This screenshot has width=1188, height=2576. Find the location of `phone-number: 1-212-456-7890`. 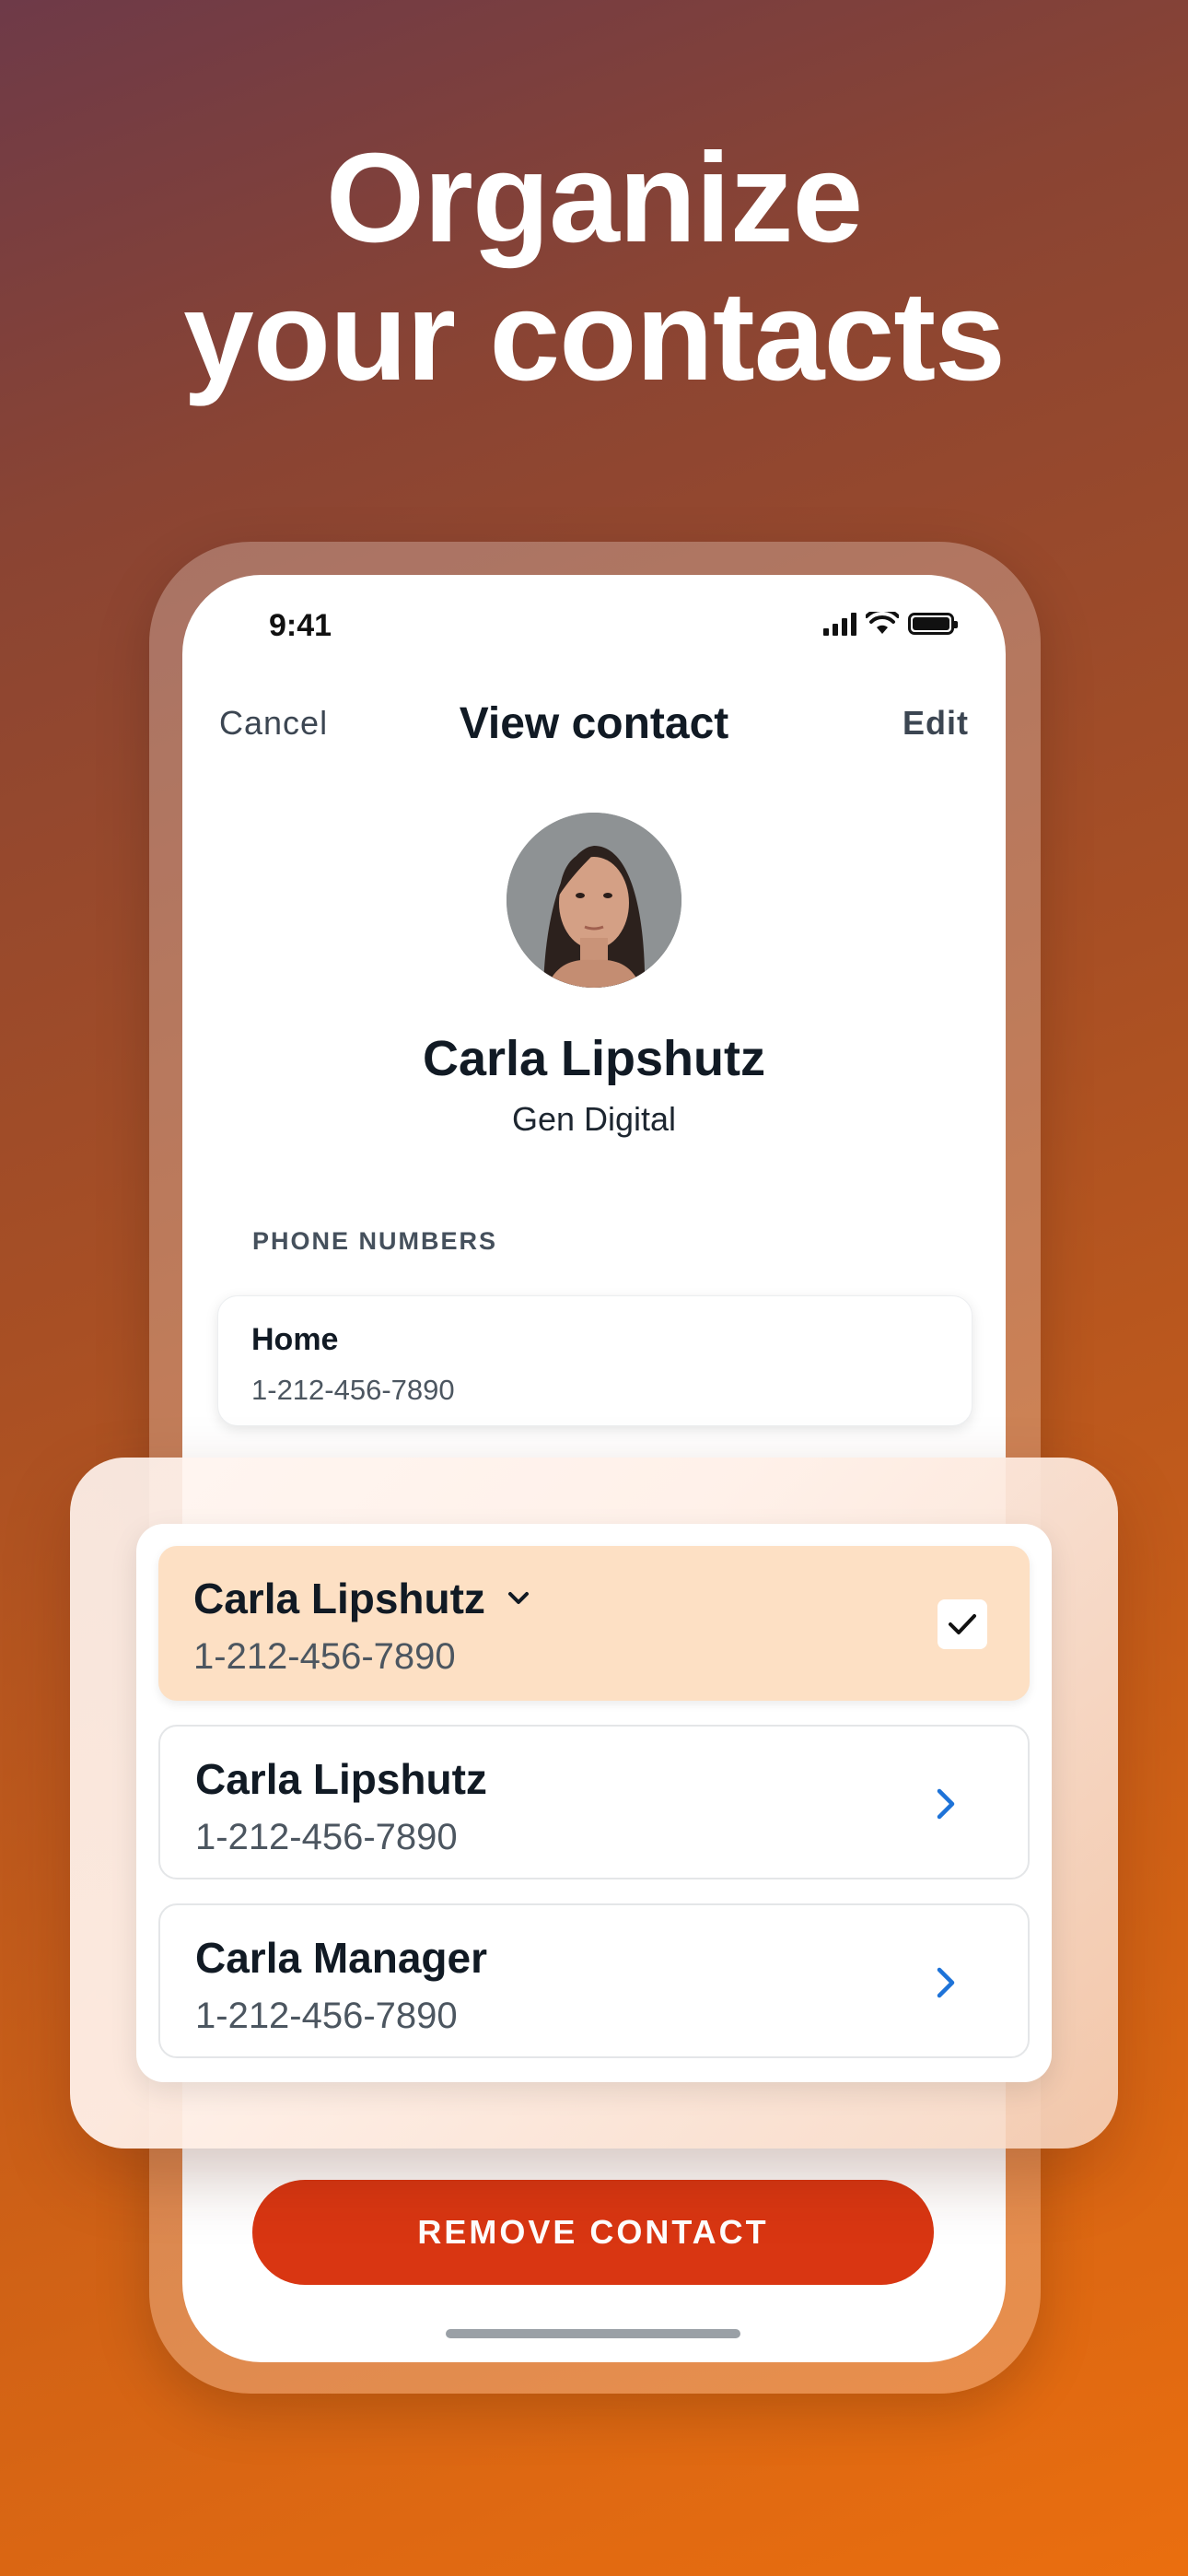

phone-number: 1-212-456-7890 is located at coordinates (353, 1390).